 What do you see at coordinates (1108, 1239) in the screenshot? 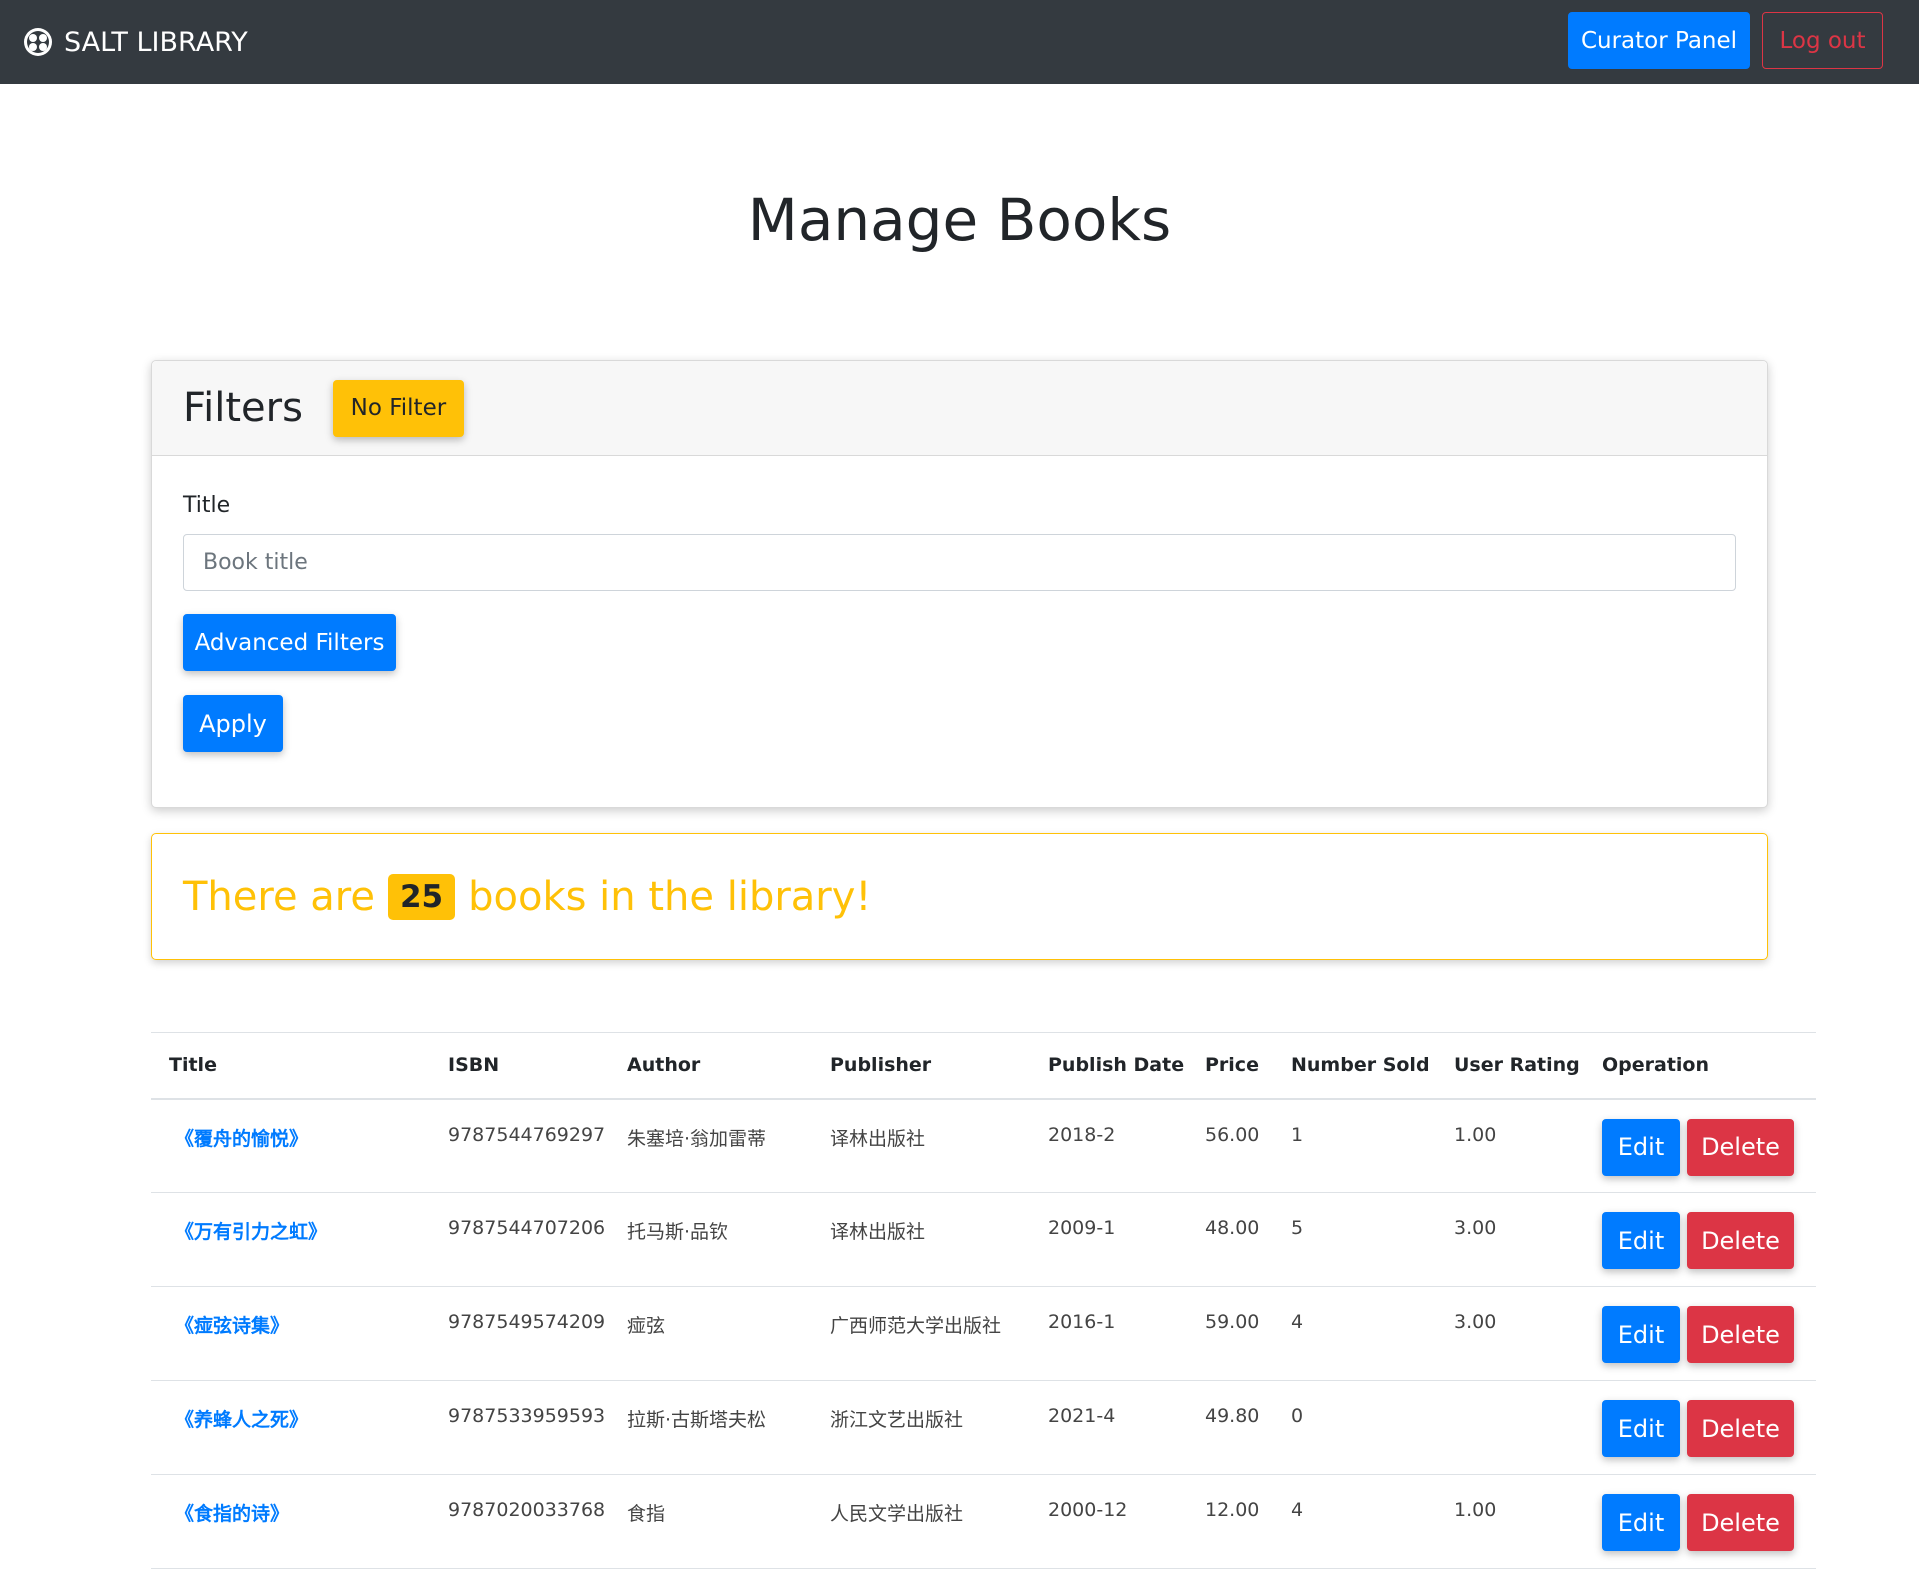
I see `publish-date-cell: 2009-1` at bounding box center [1108, 1239].